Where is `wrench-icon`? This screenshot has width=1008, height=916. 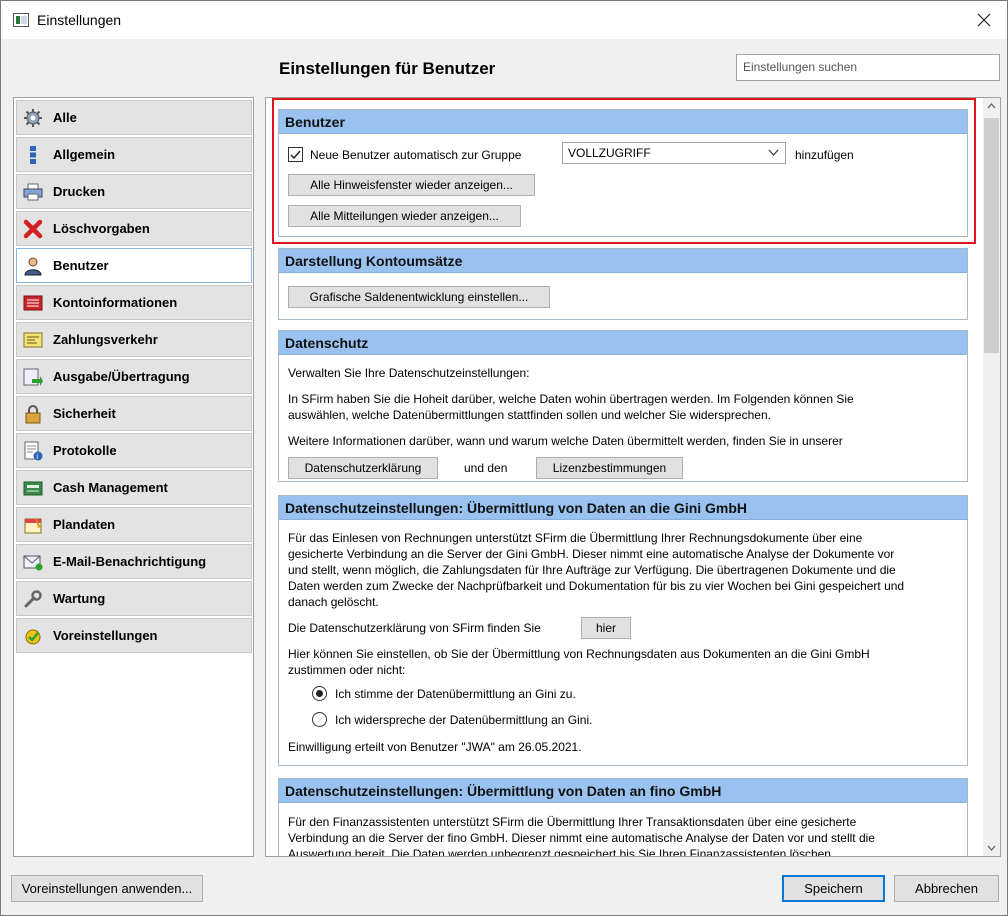 wrench-icon is located at coordinates (33, 599).